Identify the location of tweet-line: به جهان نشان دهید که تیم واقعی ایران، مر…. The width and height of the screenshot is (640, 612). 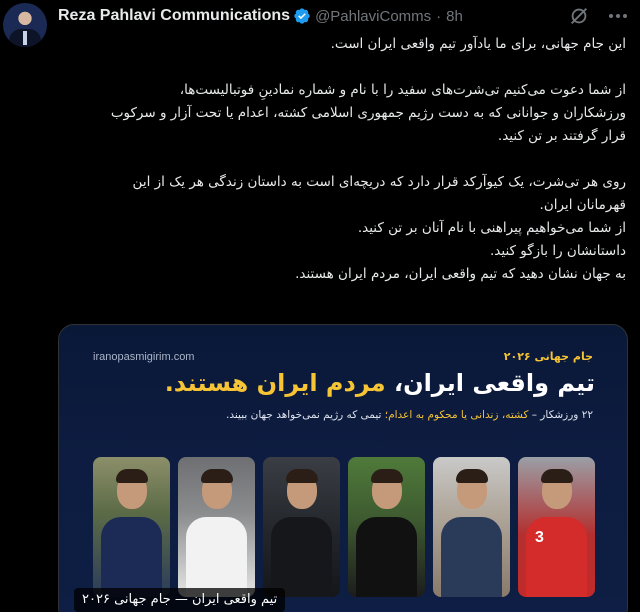
(460, 274).